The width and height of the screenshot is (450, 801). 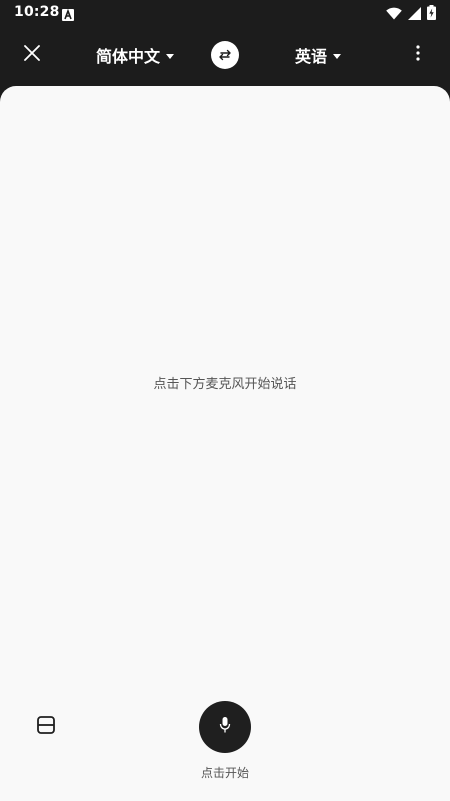 I want to click on top-app-bar: 简体中文 英语, so click(x=225, y=55).